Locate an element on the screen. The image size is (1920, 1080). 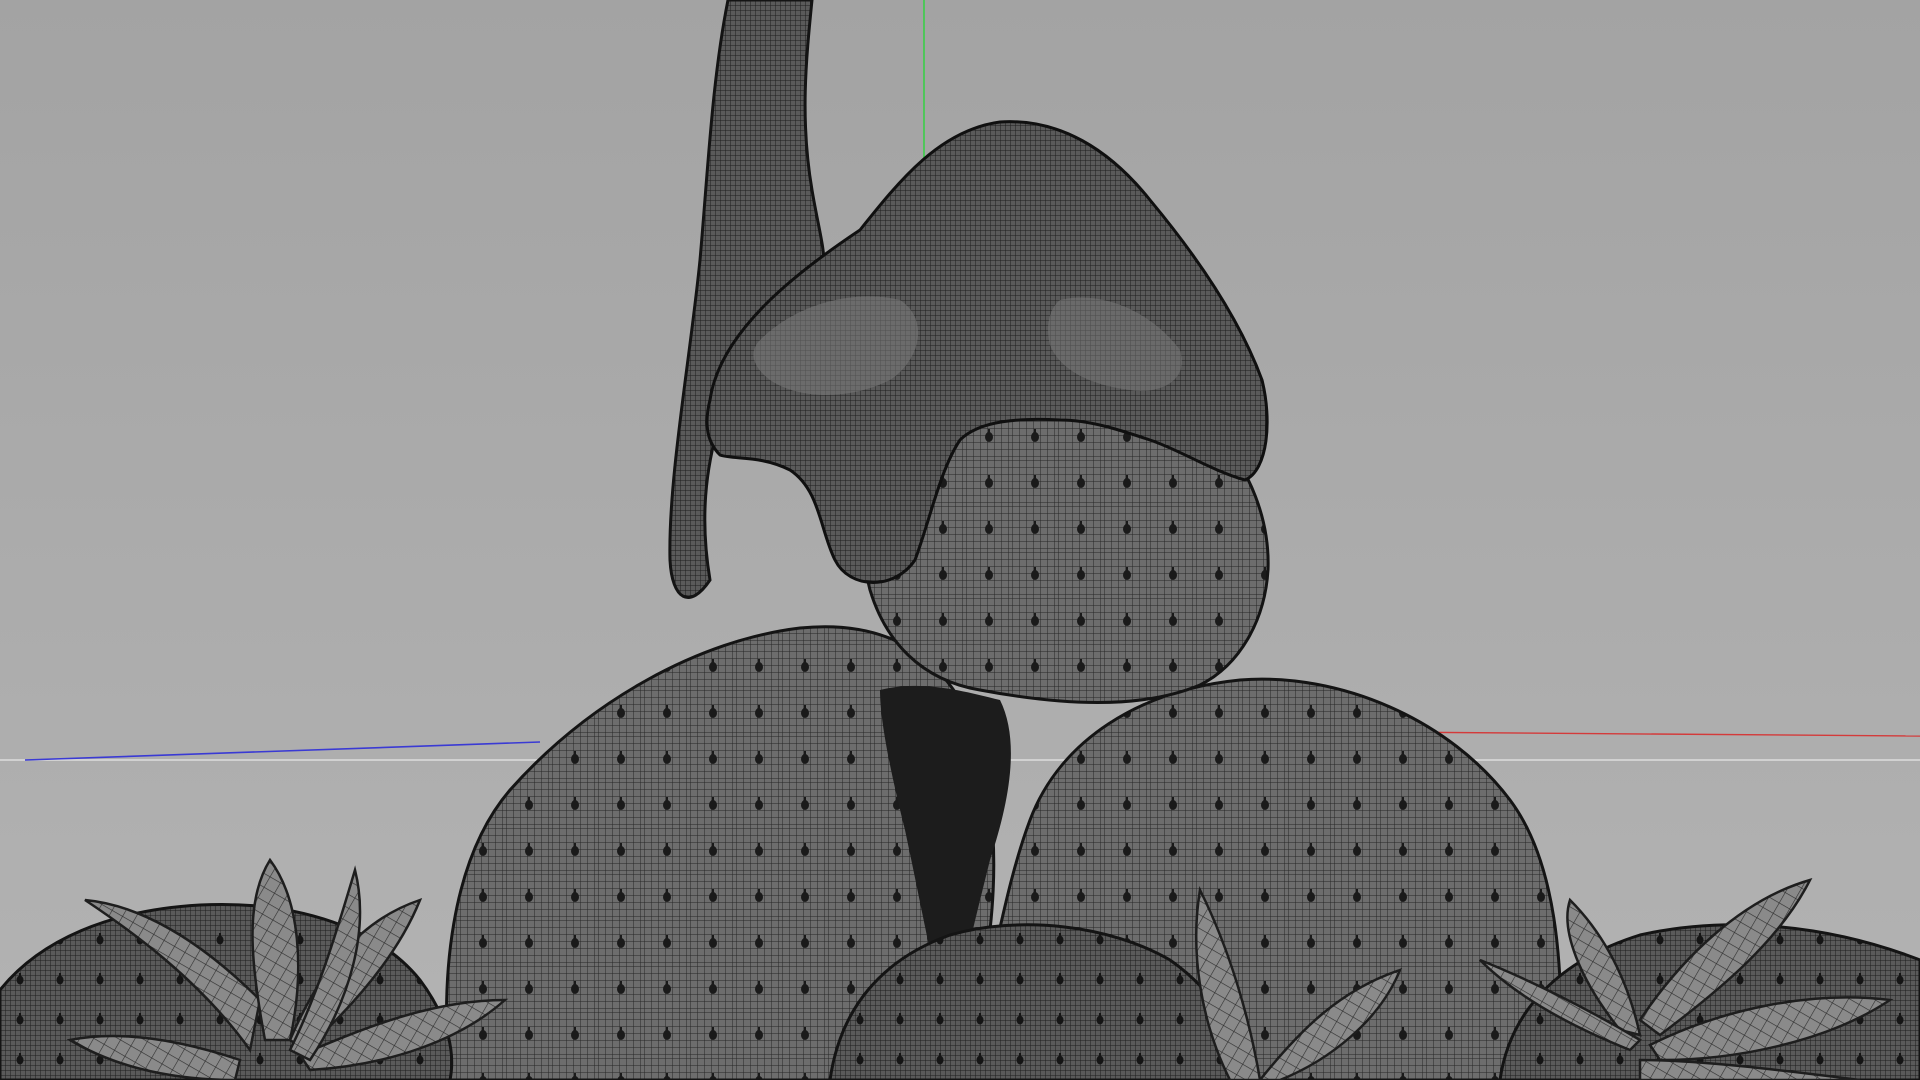
x-axis-line is located at coordinates (1649, 734).